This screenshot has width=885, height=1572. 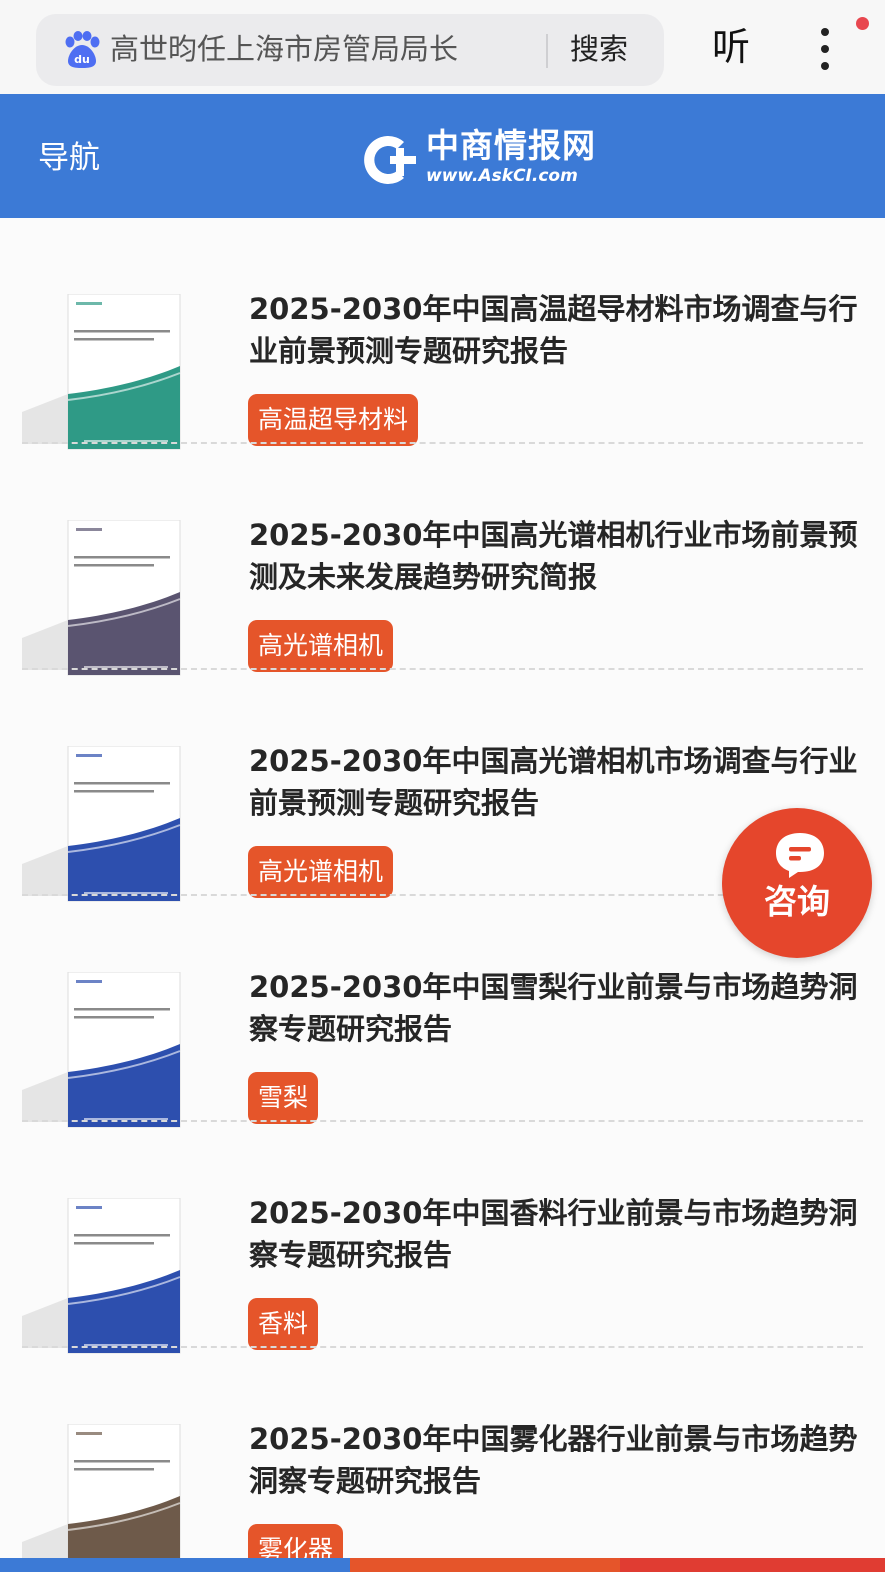 I want to click on report-title: 2025-2030年中国雪梨行业前景与市场趋势洞察专题研究报告, so click(x=554, y=1008).